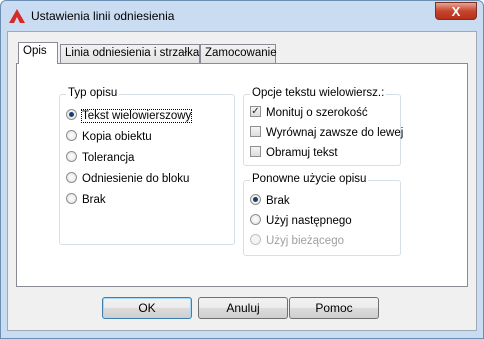 This screenshot has height=339, width=484. I want to click on checkbox-wyrownaj-do-lewej: Wyrównaj zawsze do lewej, so click(326, 133).